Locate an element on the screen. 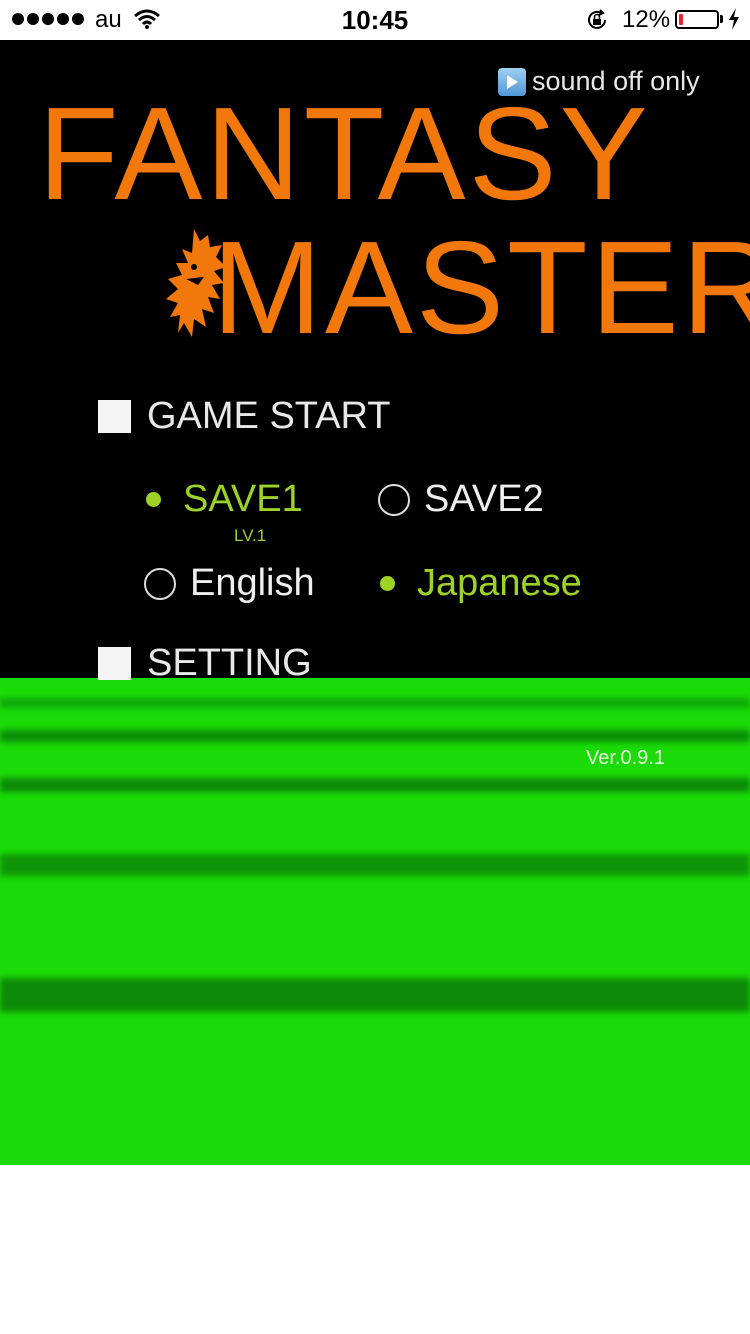 This screenshot has width=750, height=1334. save2-label: SAVE2 is located at coordinates (484, 499).